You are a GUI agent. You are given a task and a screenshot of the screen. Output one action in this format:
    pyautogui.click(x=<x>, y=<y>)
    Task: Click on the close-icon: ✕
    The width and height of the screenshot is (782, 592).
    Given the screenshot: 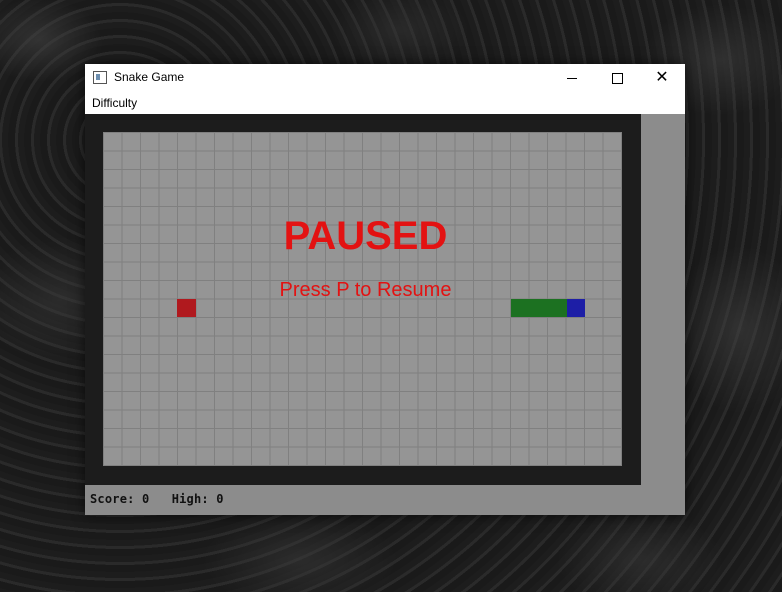 What is the action you would take?
    pyautogui.click(x=662, y=76)
    